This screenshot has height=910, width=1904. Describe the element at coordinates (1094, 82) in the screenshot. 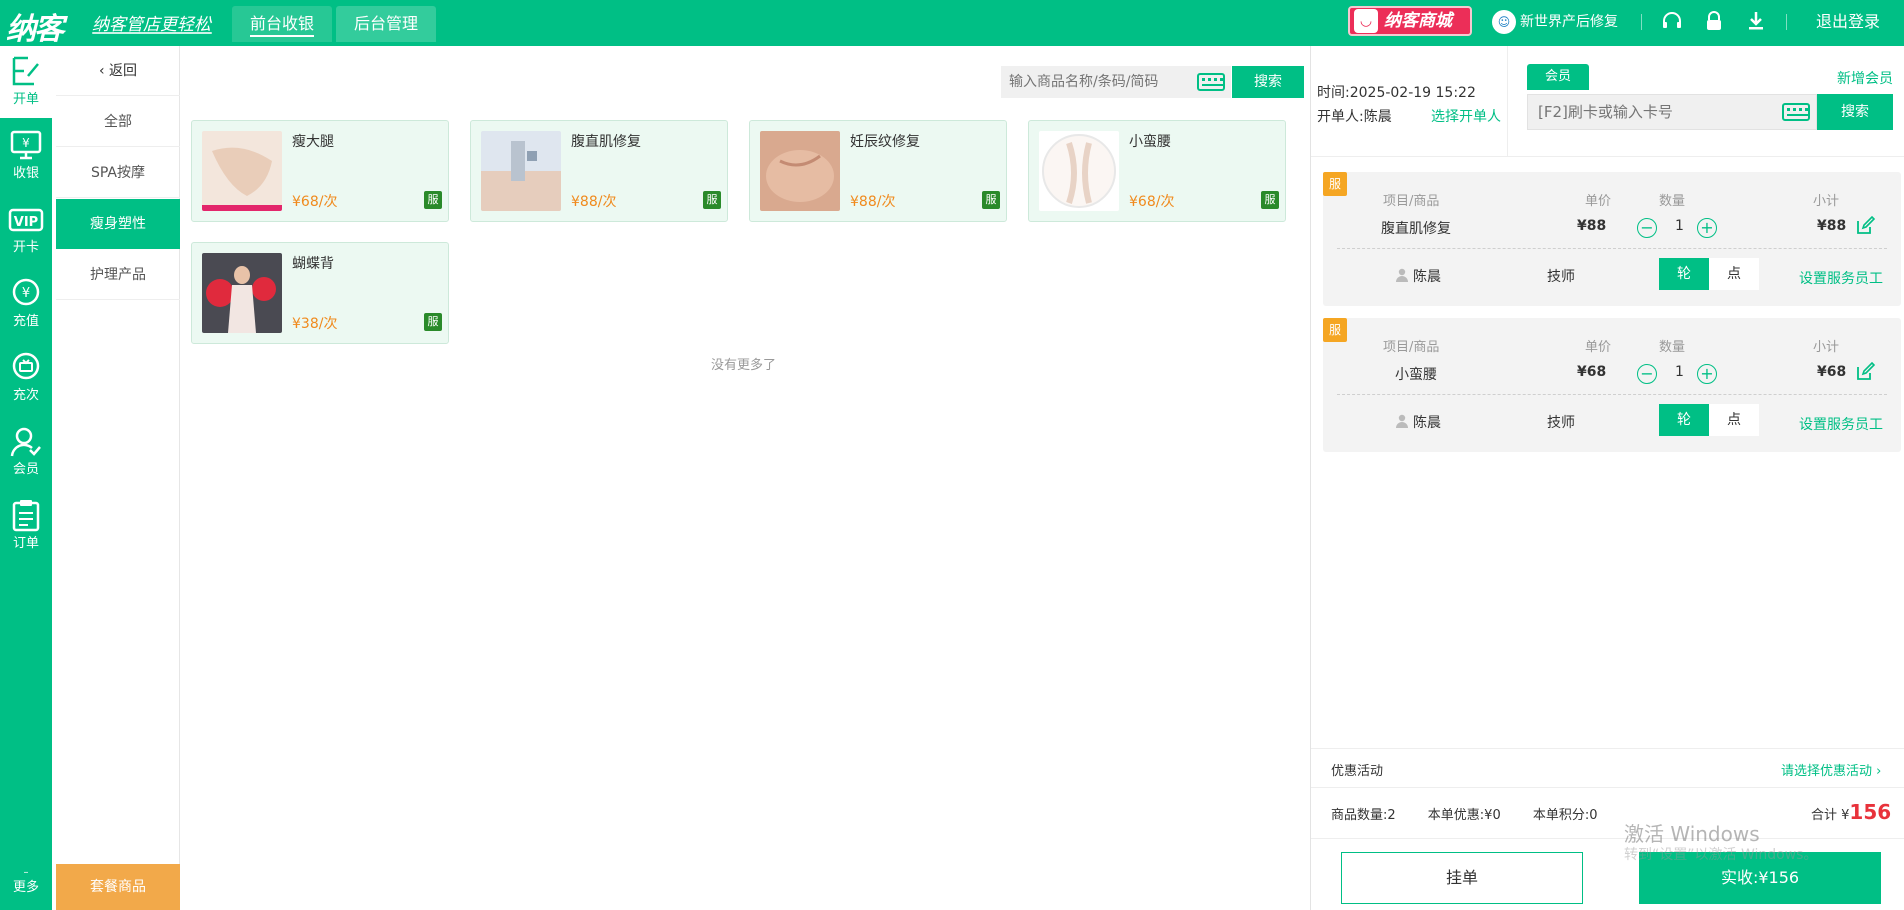

I see `product-search-input` at that location.